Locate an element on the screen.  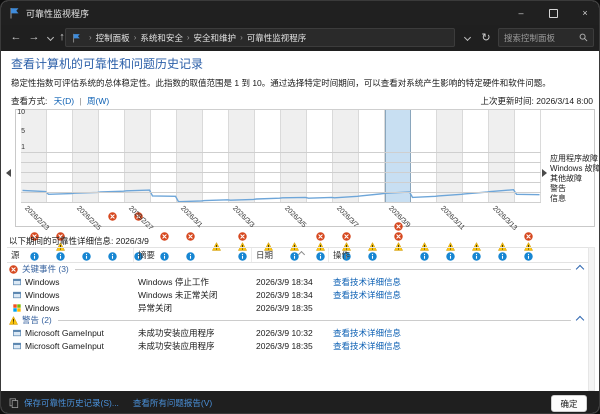
breadcrumb-item: 安全和维护 is located at coordinates (215, 38).